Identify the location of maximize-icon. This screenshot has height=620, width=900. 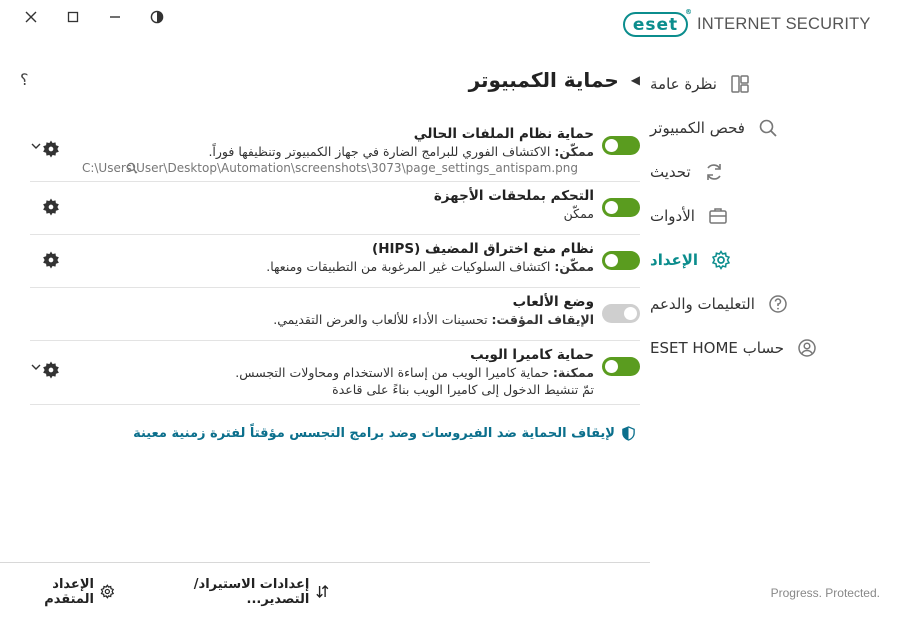
(73, 17).